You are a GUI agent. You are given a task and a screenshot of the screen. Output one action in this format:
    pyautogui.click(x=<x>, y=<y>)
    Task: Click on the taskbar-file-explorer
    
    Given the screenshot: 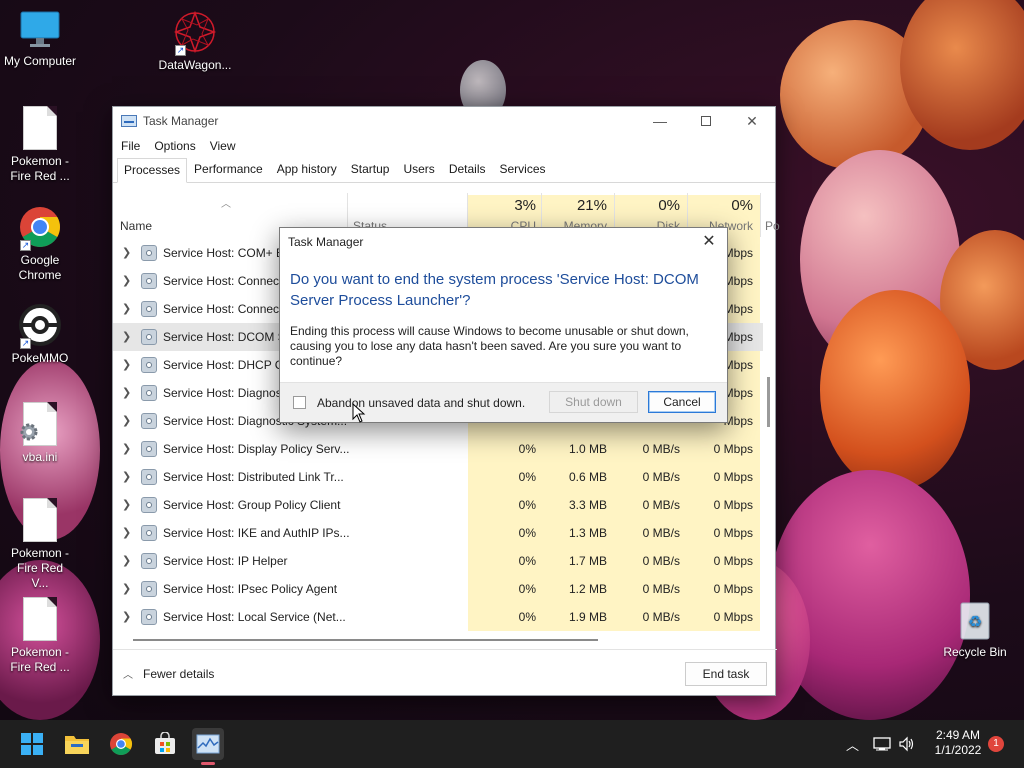 What is the action you would take?
    pyautogui.click(x=77, y=744)
    